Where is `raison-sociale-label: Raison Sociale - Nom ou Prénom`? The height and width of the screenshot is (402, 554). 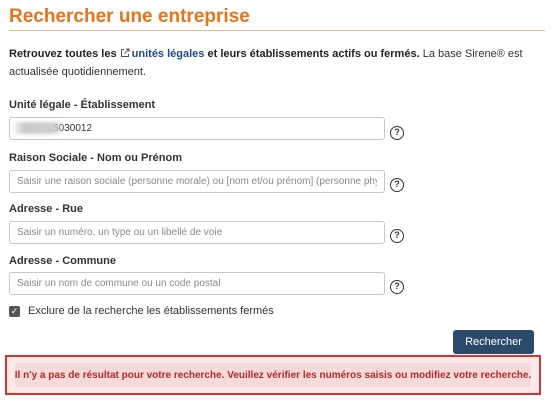 raison-sociale-label: Raison Sociale - Nom ou Prénom is located at coordinates (95, 158).